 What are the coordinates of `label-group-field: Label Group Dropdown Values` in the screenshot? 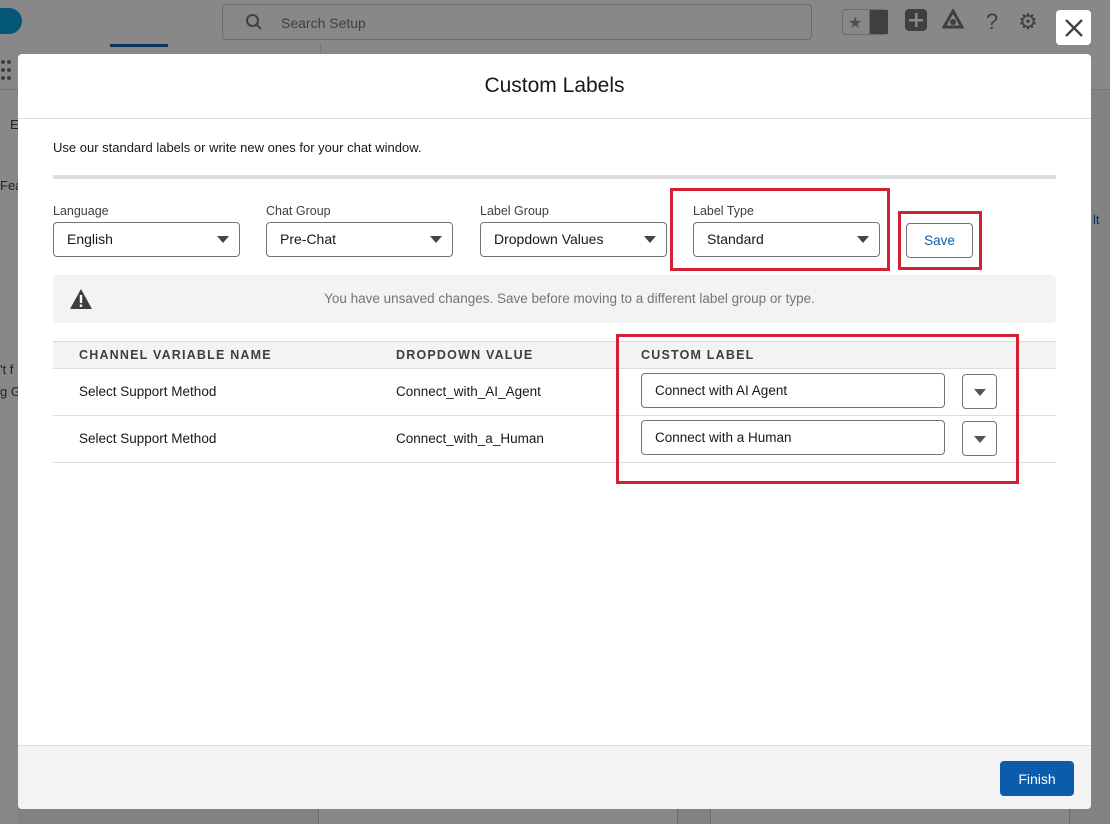 It's located at (573, 230).